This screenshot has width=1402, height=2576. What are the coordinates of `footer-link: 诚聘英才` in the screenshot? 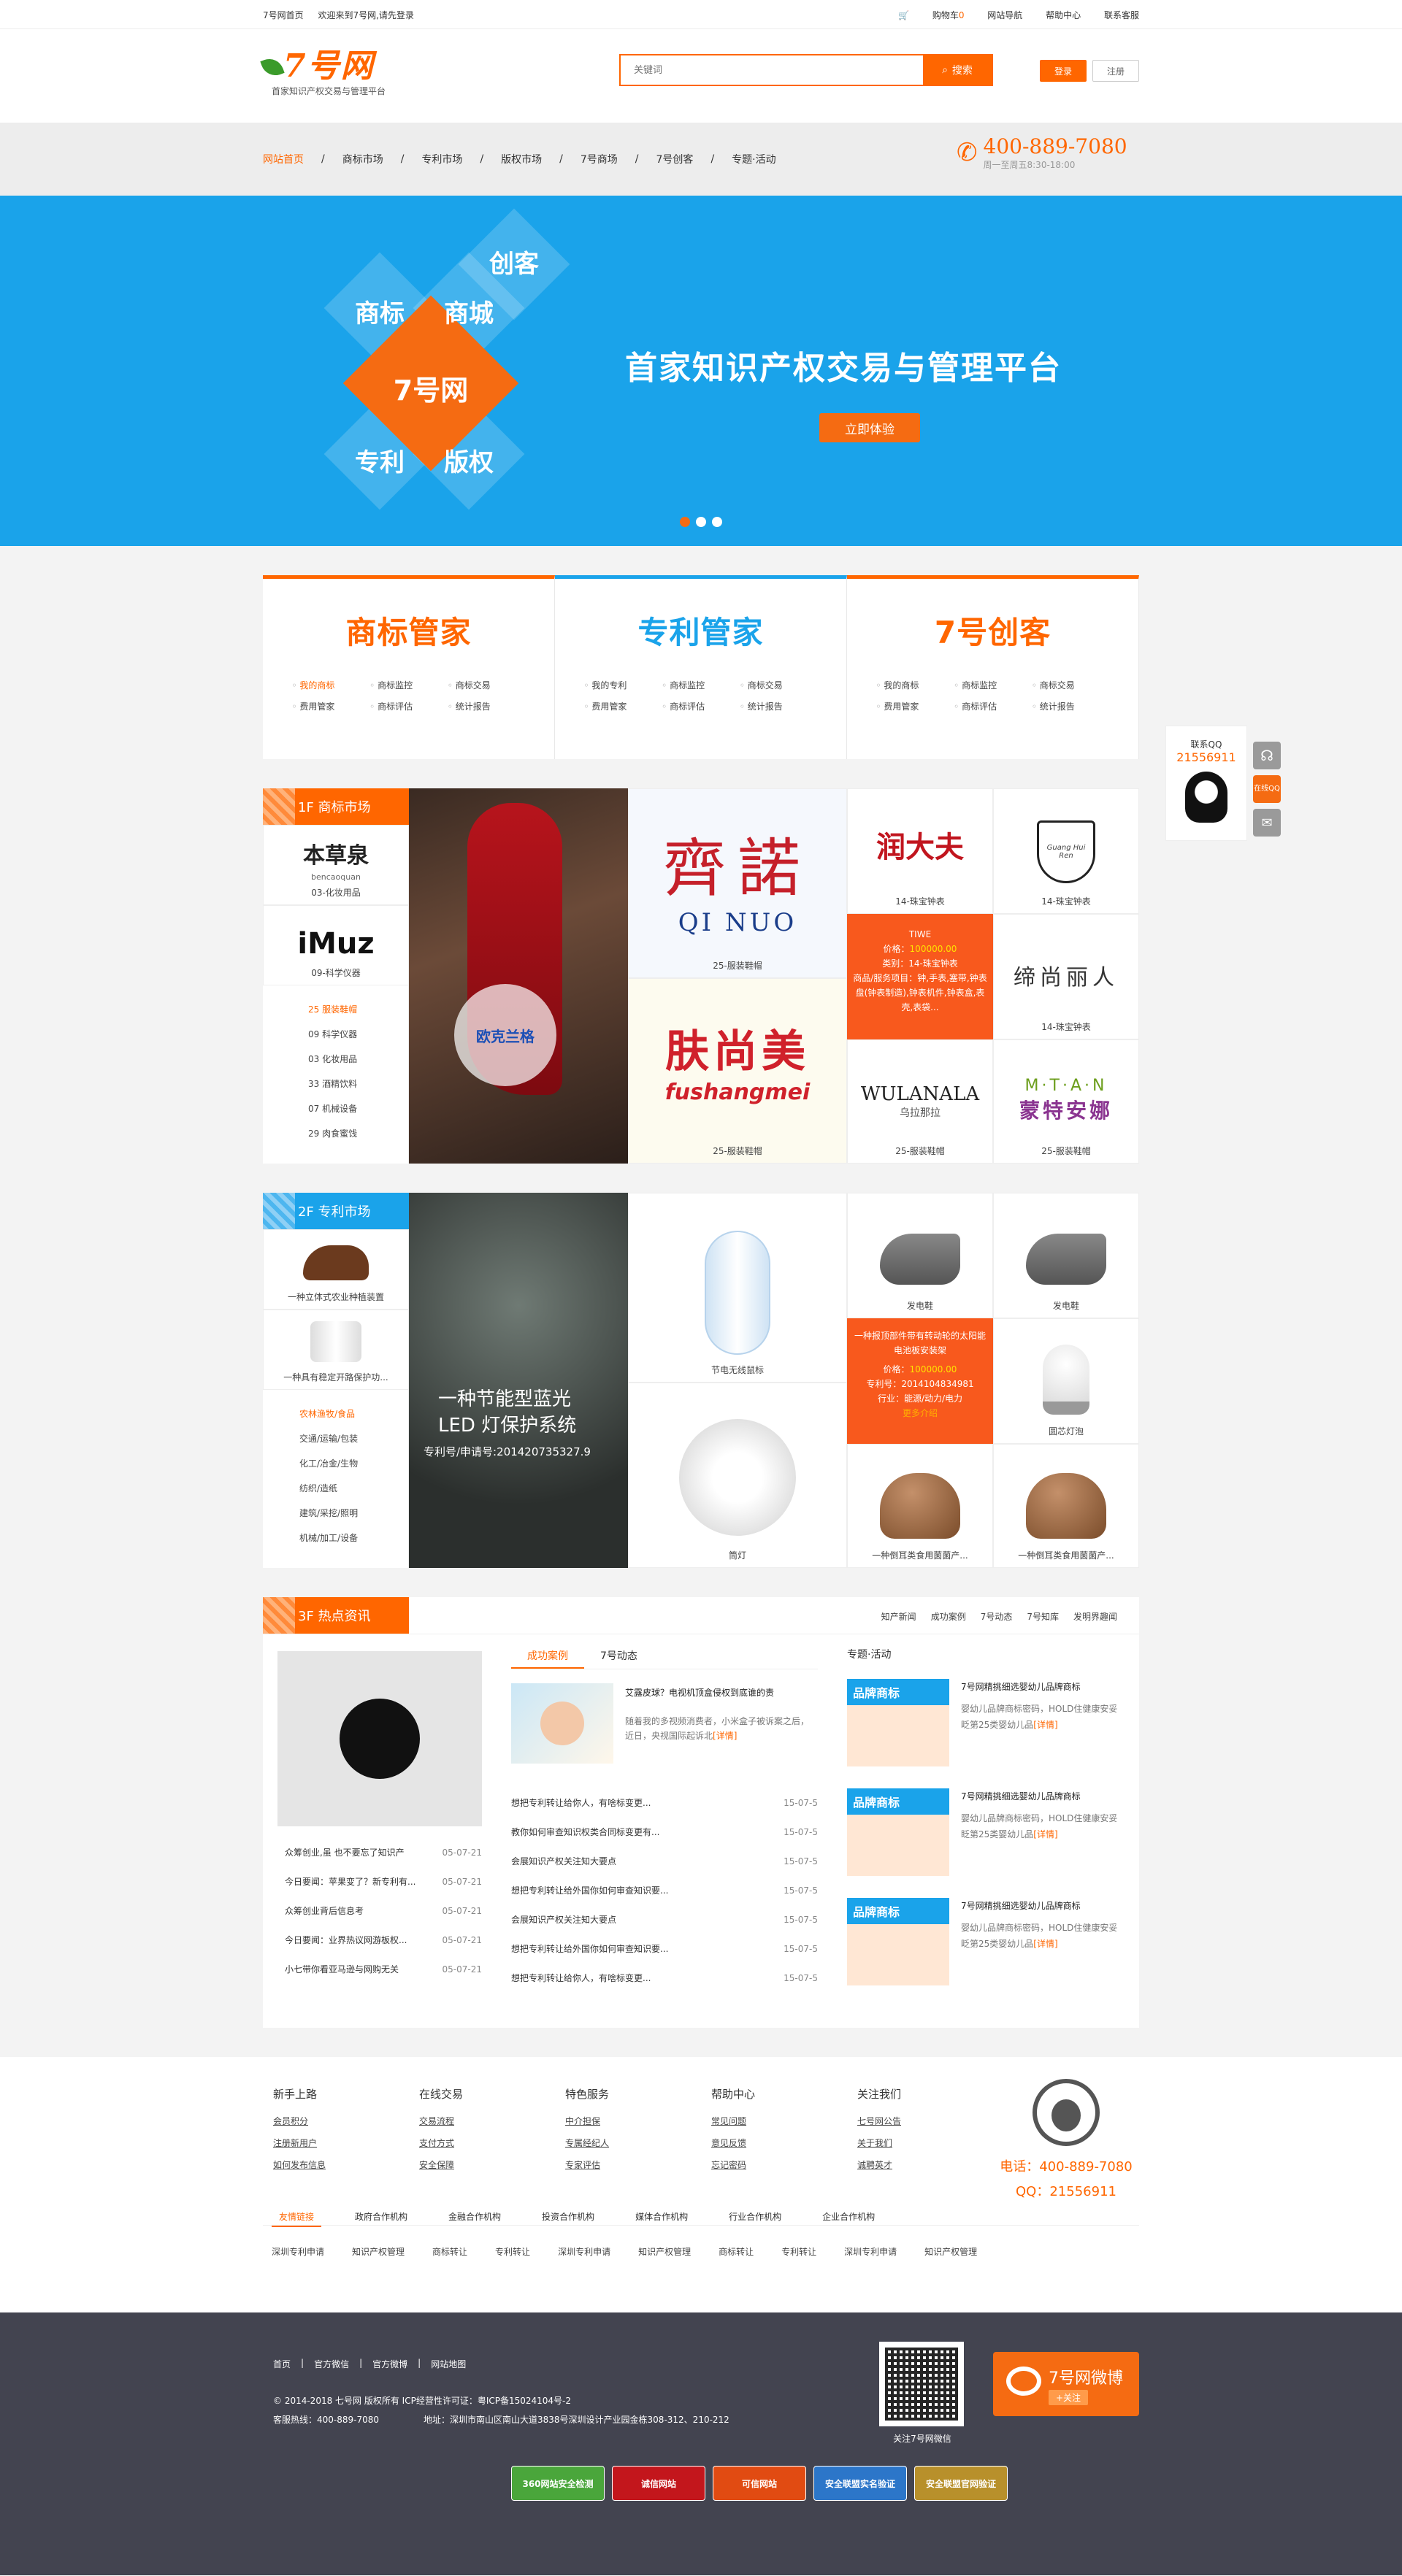 It's located at (930, 2165).